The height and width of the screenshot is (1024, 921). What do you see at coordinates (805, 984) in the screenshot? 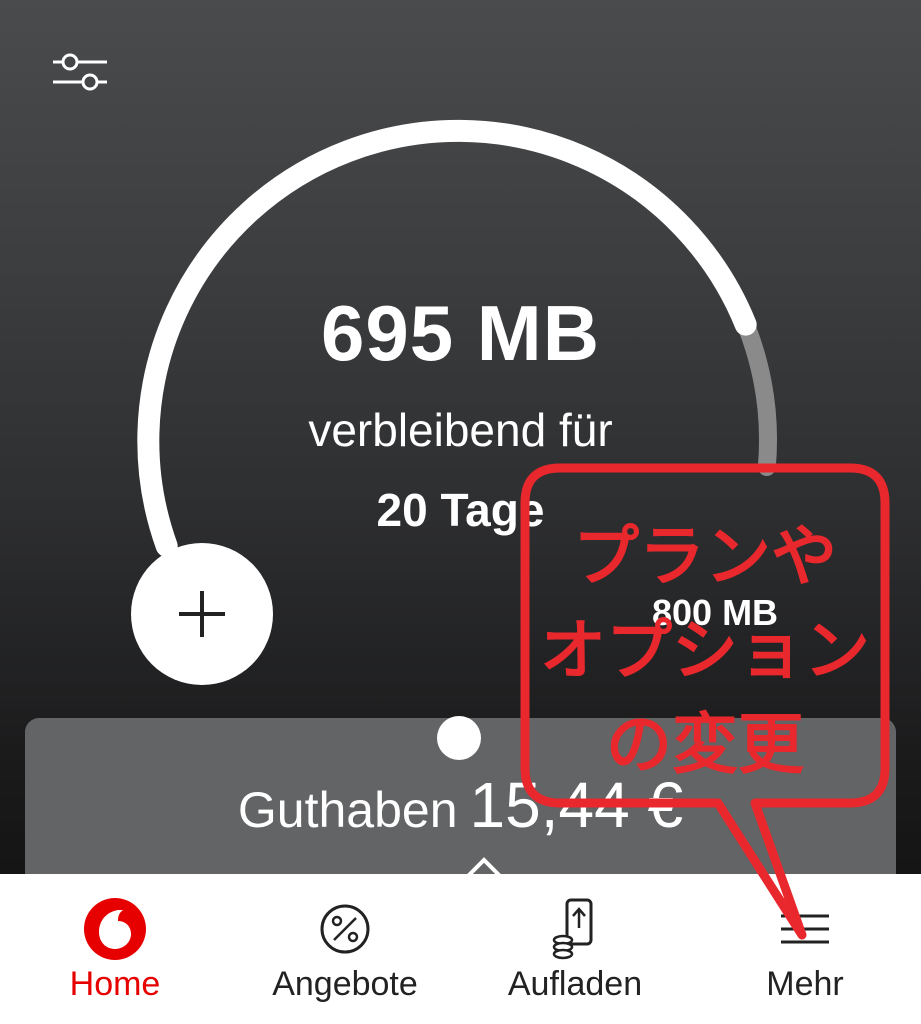
I see `tab-mehr-label: Mehr` at bounding box center [805, 984].